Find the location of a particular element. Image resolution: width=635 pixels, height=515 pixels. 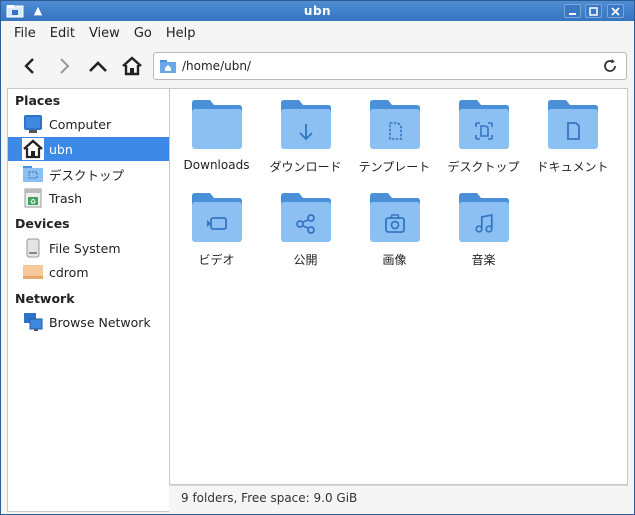

maximize-button is located at coordinates (593, 11).